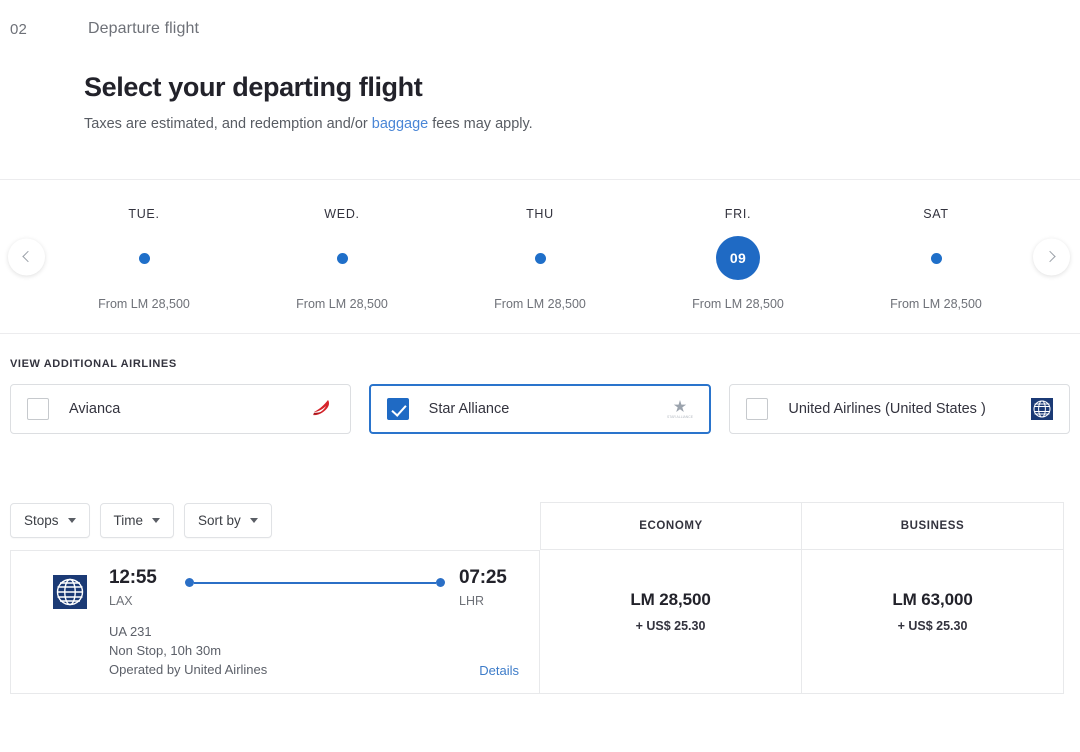  I want to click on chevron-left-icon, so click(28, 256).